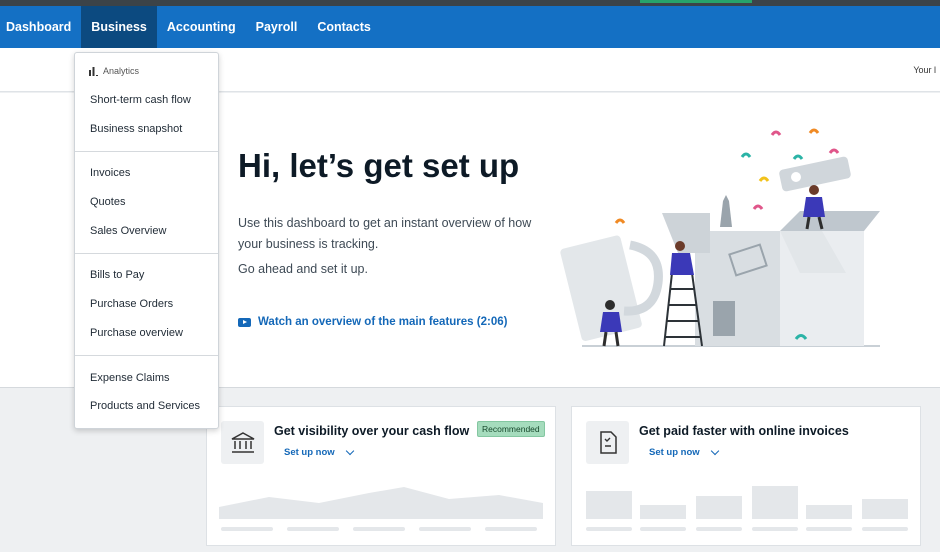 This screenshot has height=552, width=940. What do you see at coordinates (343, 27) in the screenshot?
I see `nav-contacts: Contacts` at bounding box center [343, 27].